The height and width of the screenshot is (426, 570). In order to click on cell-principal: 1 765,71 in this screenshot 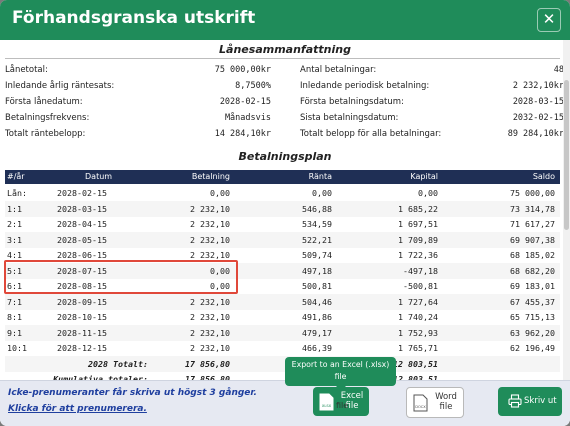, I will do `click(418, 348)`.